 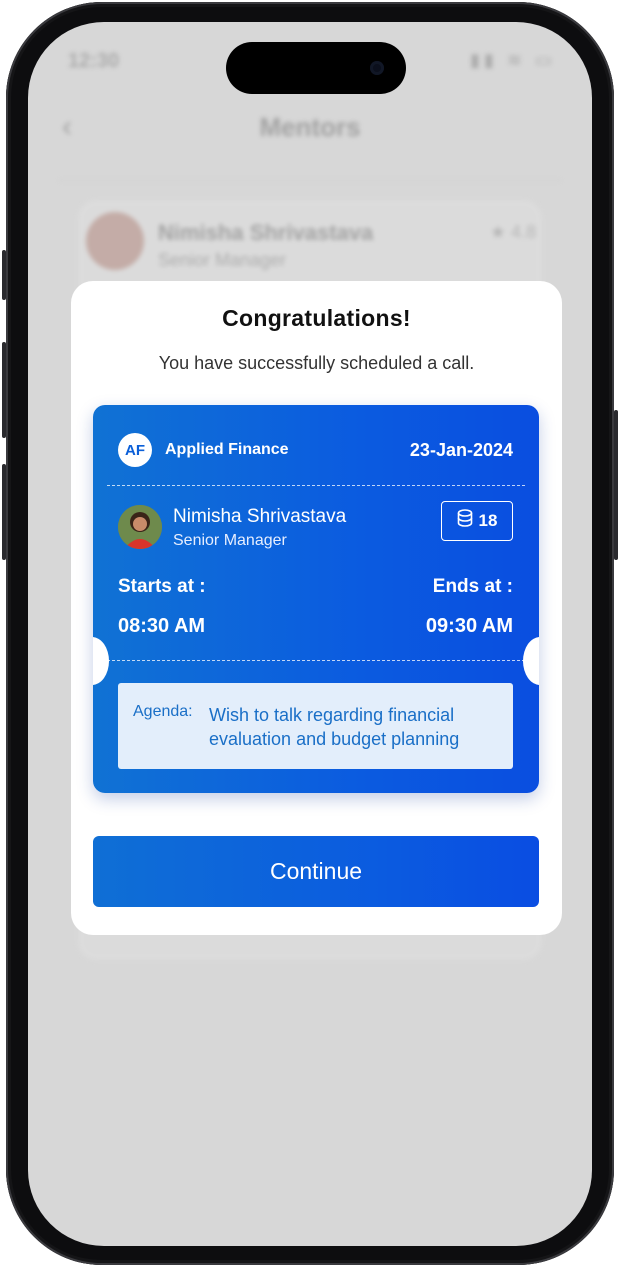 What do you see at coordinates (461, 450) in the screenshot?
I see `booking-date: 23-Jan-2024` at bounding box center [461, 450].